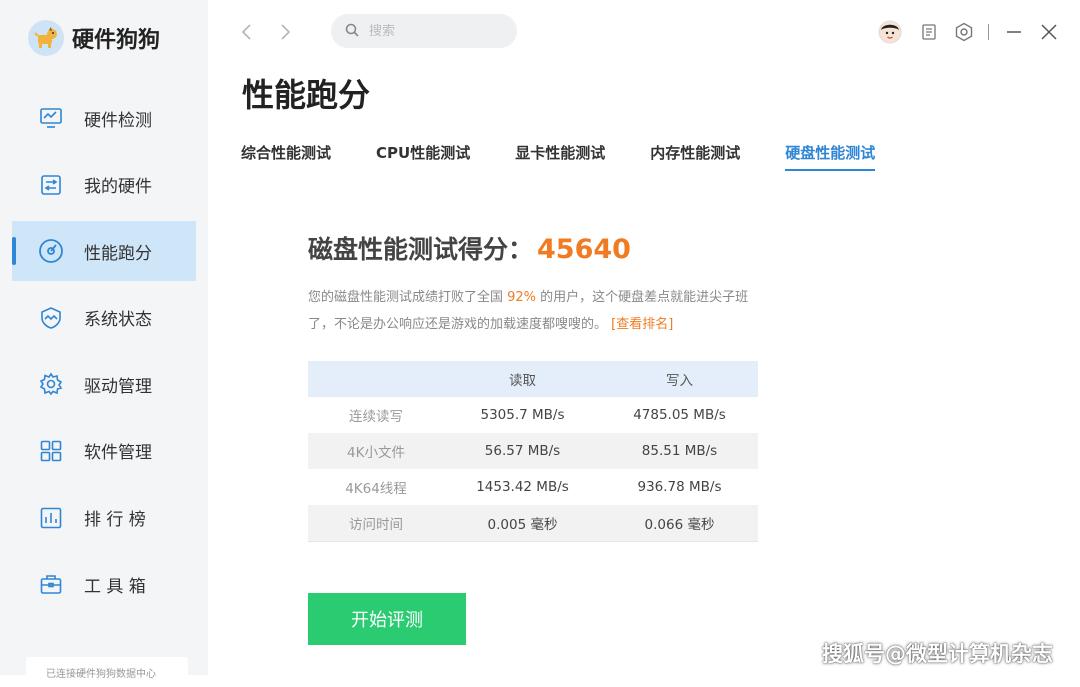  Describe the element at coordinates (51, 584) in the screenshot. I see `toolbox-icon` at that location.